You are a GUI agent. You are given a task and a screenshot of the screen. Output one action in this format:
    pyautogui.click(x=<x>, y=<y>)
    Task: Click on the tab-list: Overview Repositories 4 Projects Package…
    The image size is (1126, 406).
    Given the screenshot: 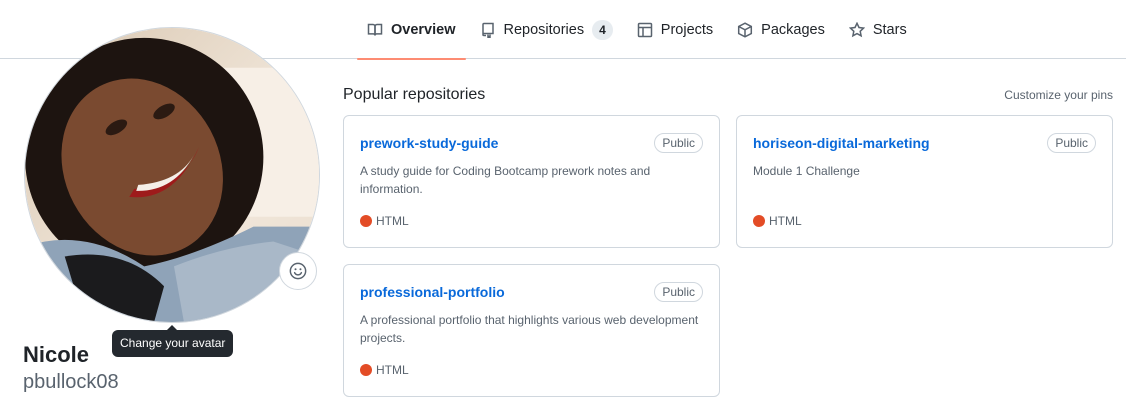 What is the action you would take?
    pyautogui.click(x=639, y=30)
    